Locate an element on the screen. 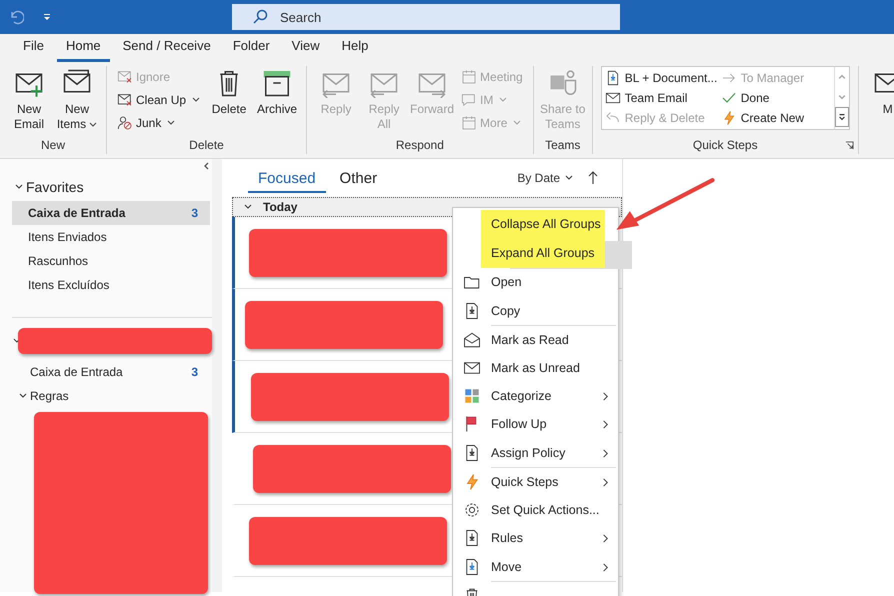  menu-item: Quick Steps is located at coordinates (535, 482).